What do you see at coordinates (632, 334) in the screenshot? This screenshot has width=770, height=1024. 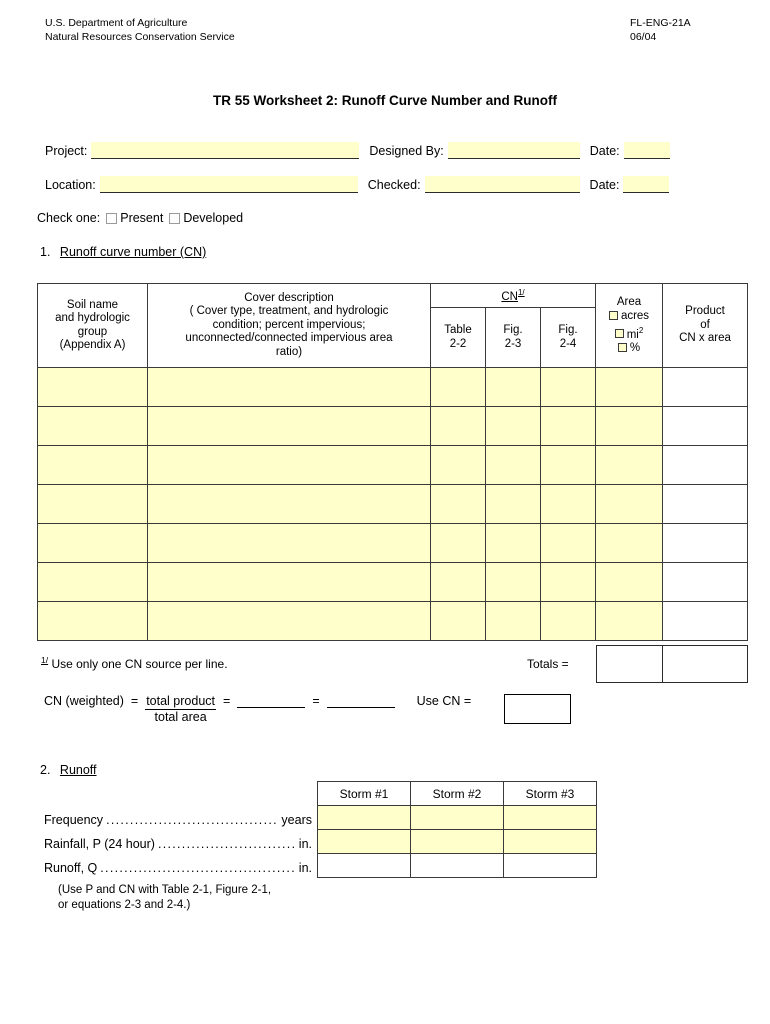 I see `area-unit-mi2-label: mi` at bounding box center [632, 334].